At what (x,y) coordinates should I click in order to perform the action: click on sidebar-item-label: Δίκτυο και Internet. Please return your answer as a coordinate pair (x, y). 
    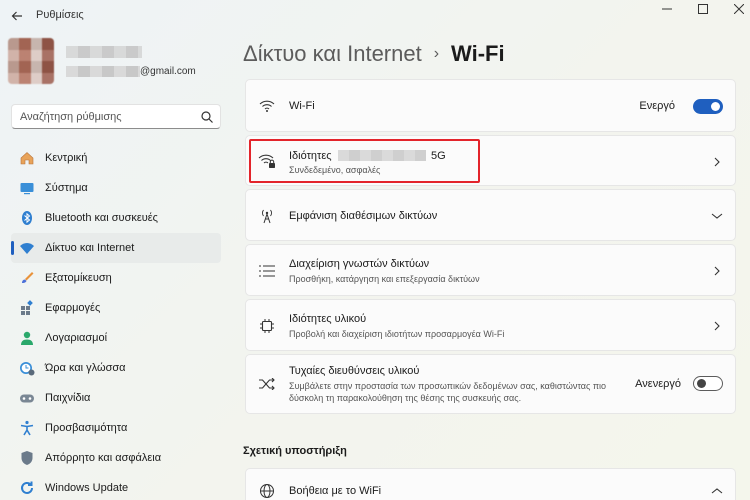
    Looking at the image, I should click on (90, 248).